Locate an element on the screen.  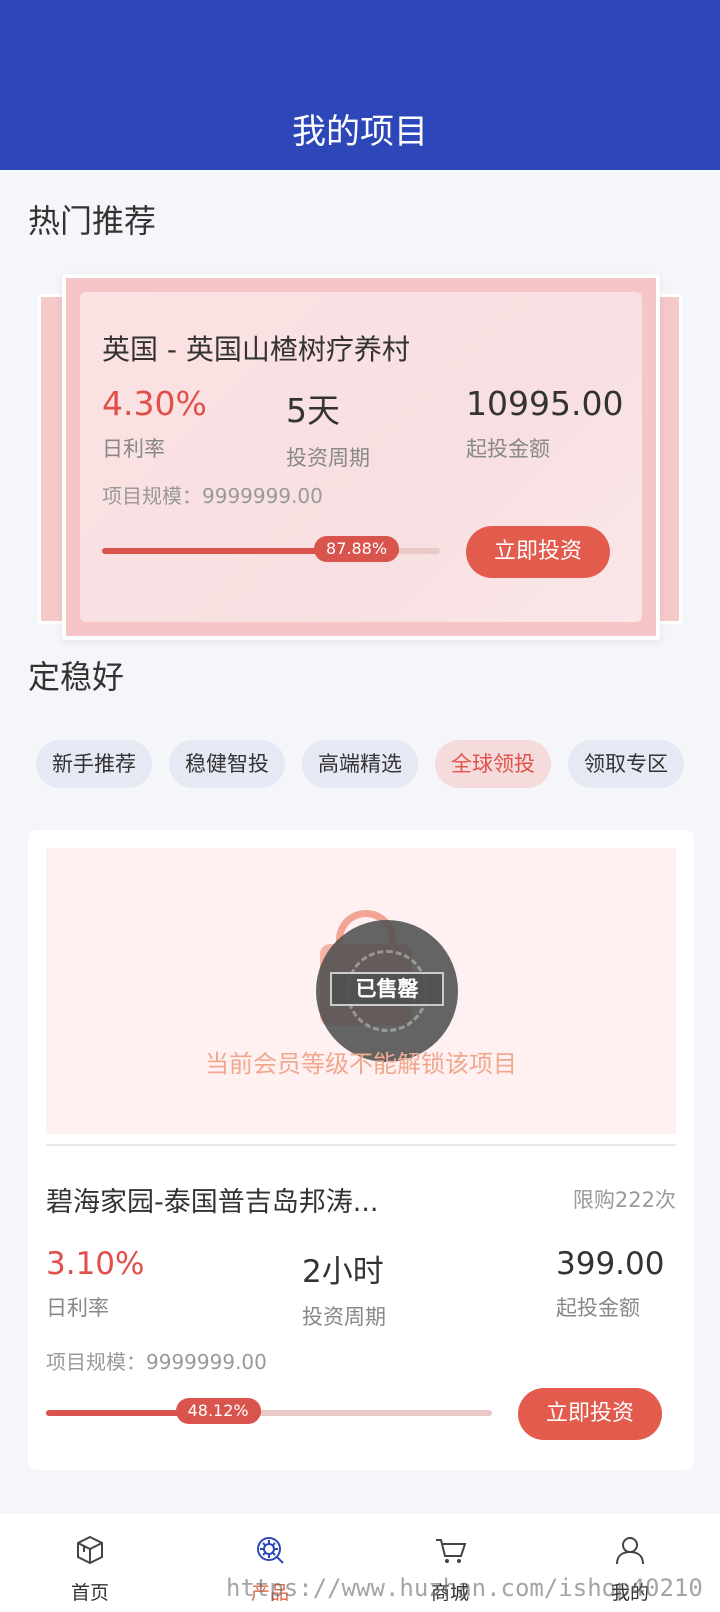
user-icon is located at coordinates (630, 1551).